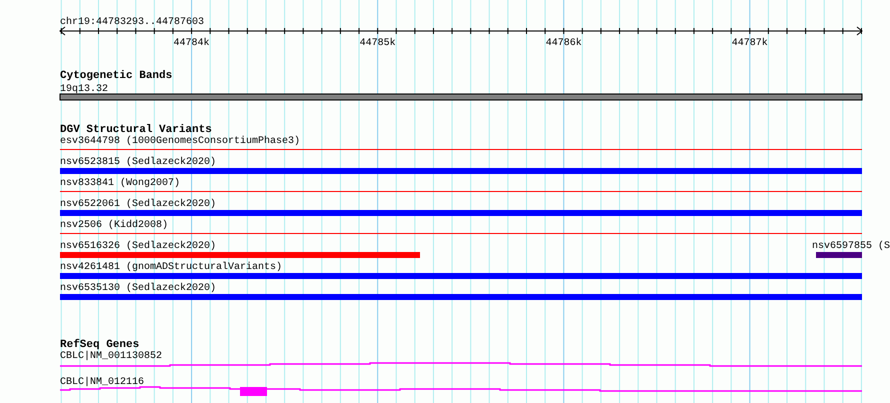 The image size is (890, 403). What do you see at coordinates (132, 22) in the screenshot?
I see `range-label: chr19:44783293..44787603` at bounding box center [132, 22].